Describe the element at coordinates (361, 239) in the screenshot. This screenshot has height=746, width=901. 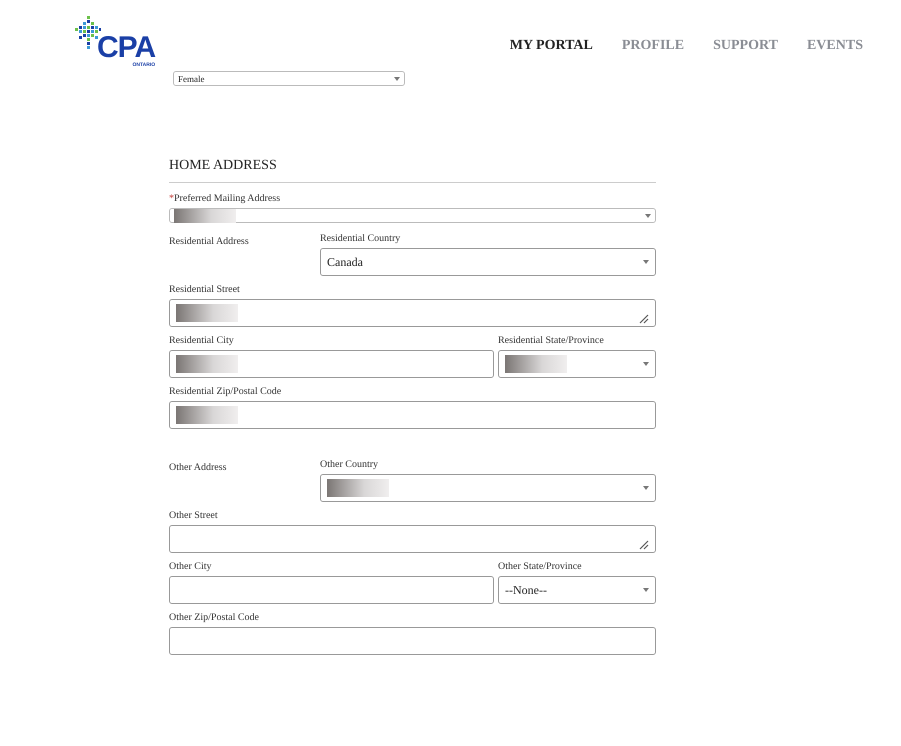
I see `field-label: Residential Country` at that location.